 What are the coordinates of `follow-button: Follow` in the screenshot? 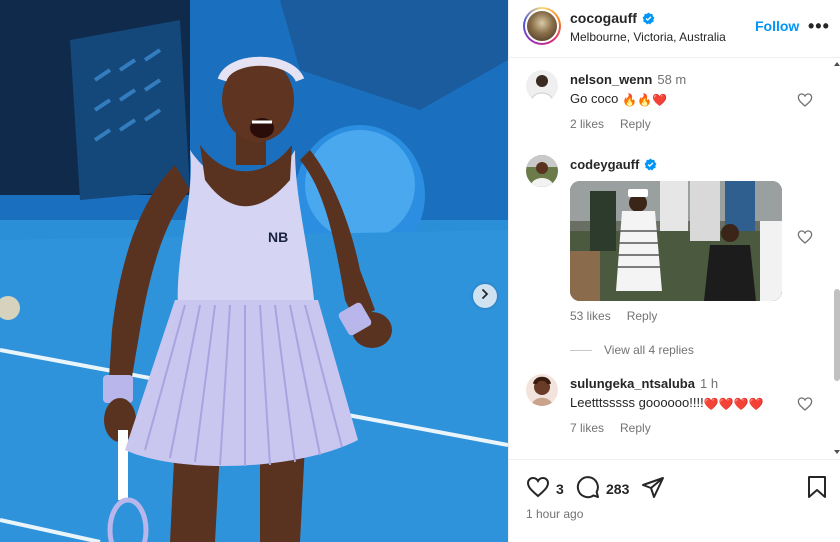 It's located at (777, 26).